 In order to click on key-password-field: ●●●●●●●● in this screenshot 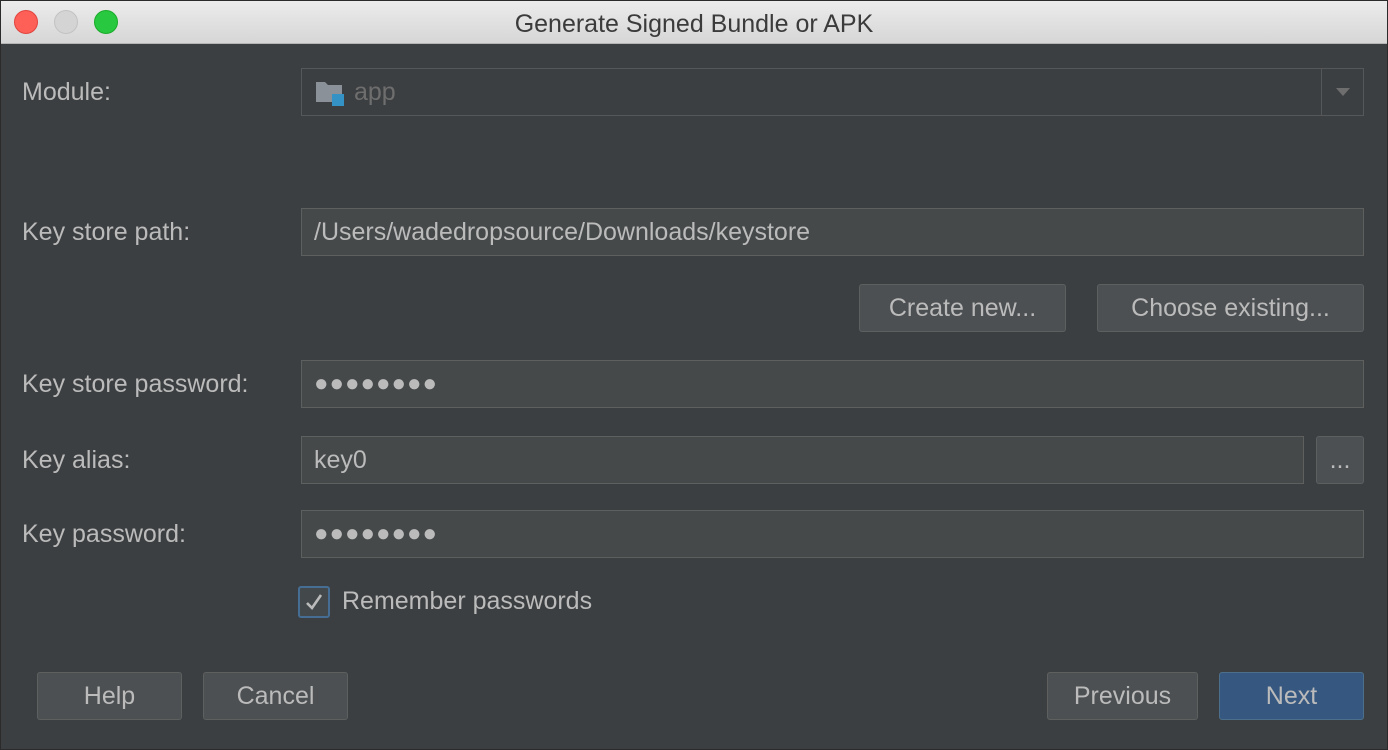, I will do `click(832, 534)`.